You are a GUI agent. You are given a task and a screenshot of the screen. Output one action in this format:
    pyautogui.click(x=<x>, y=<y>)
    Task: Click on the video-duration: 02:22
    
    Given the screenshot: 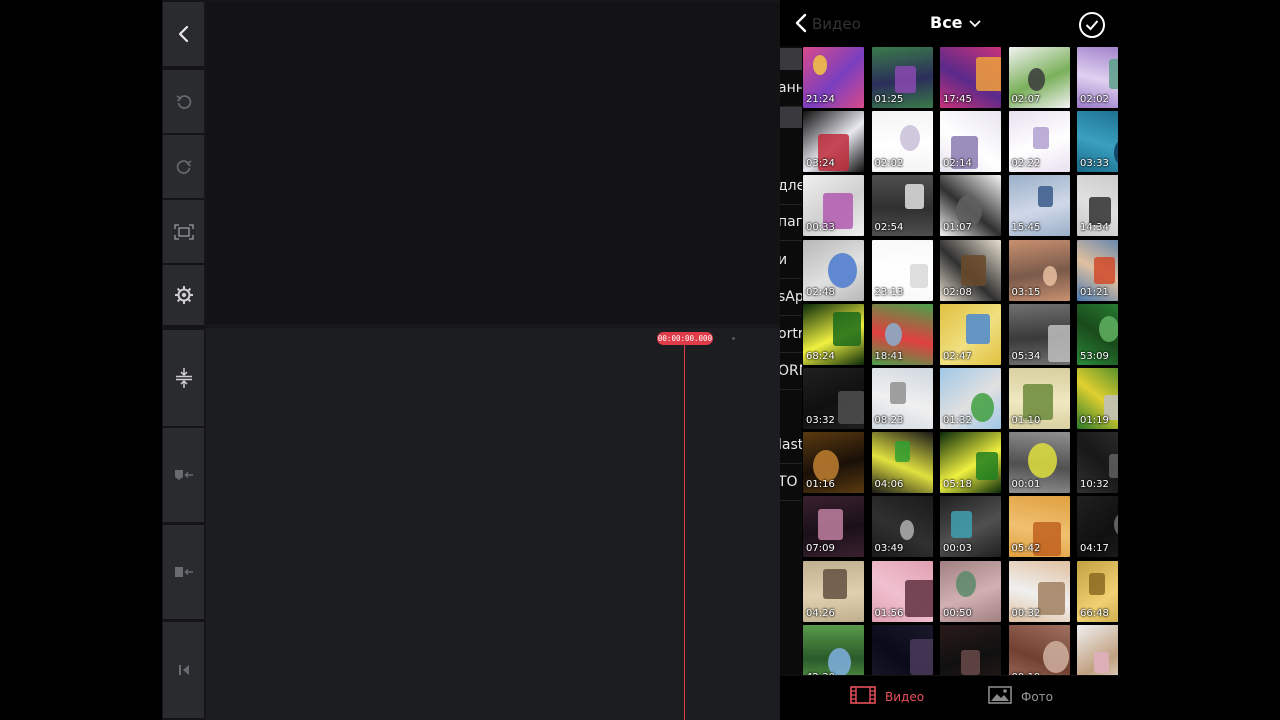 What is the action you would take?
    pyautogui.click(x=1026, y=164)
    